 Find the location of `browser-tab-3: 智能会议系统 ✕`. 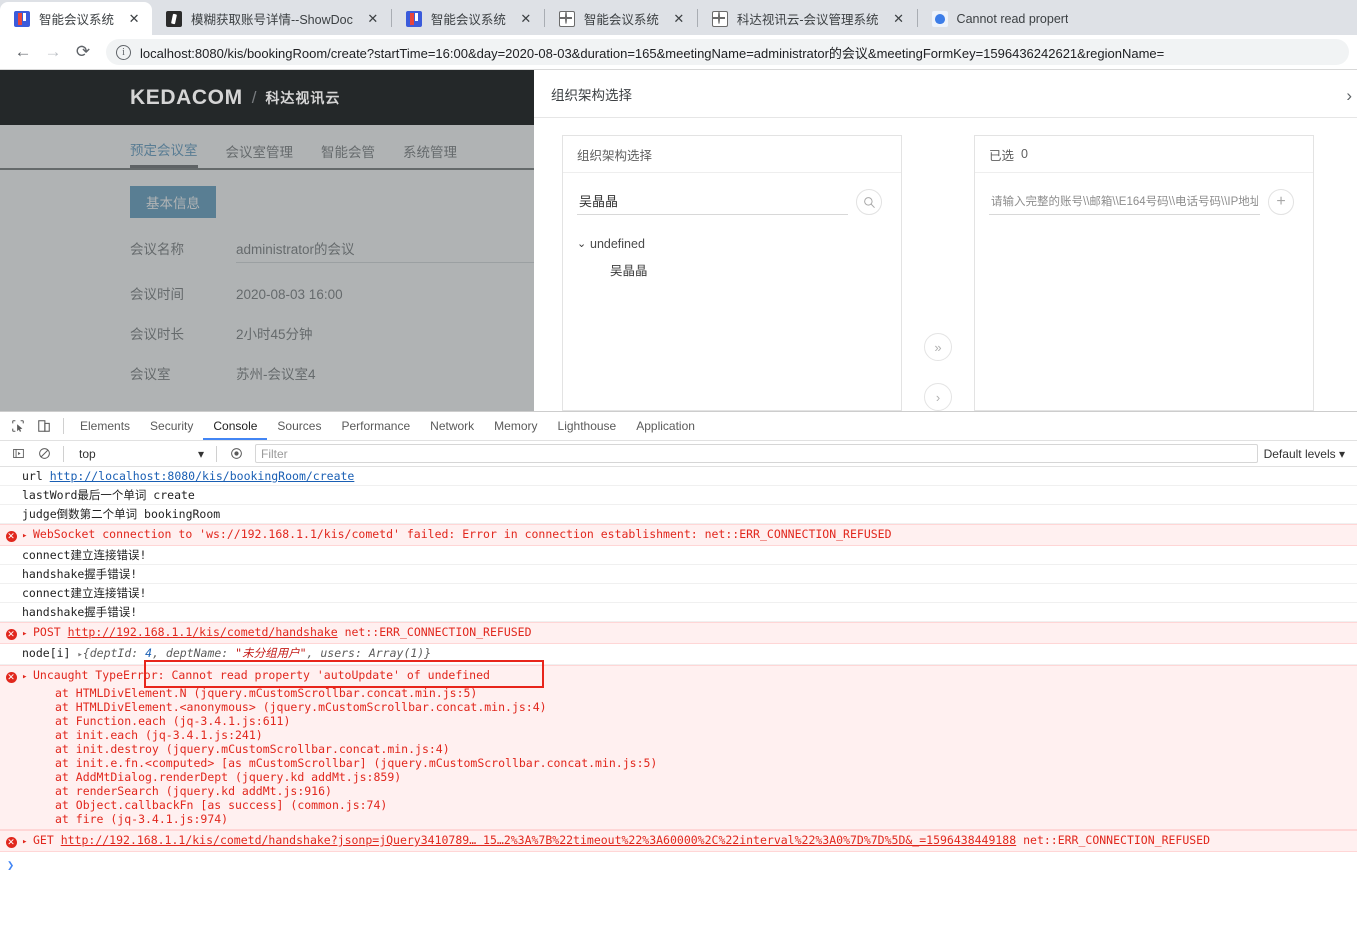

browser-tab-3: 智能会议系统 ✕ is located at coordinates (621, 18).